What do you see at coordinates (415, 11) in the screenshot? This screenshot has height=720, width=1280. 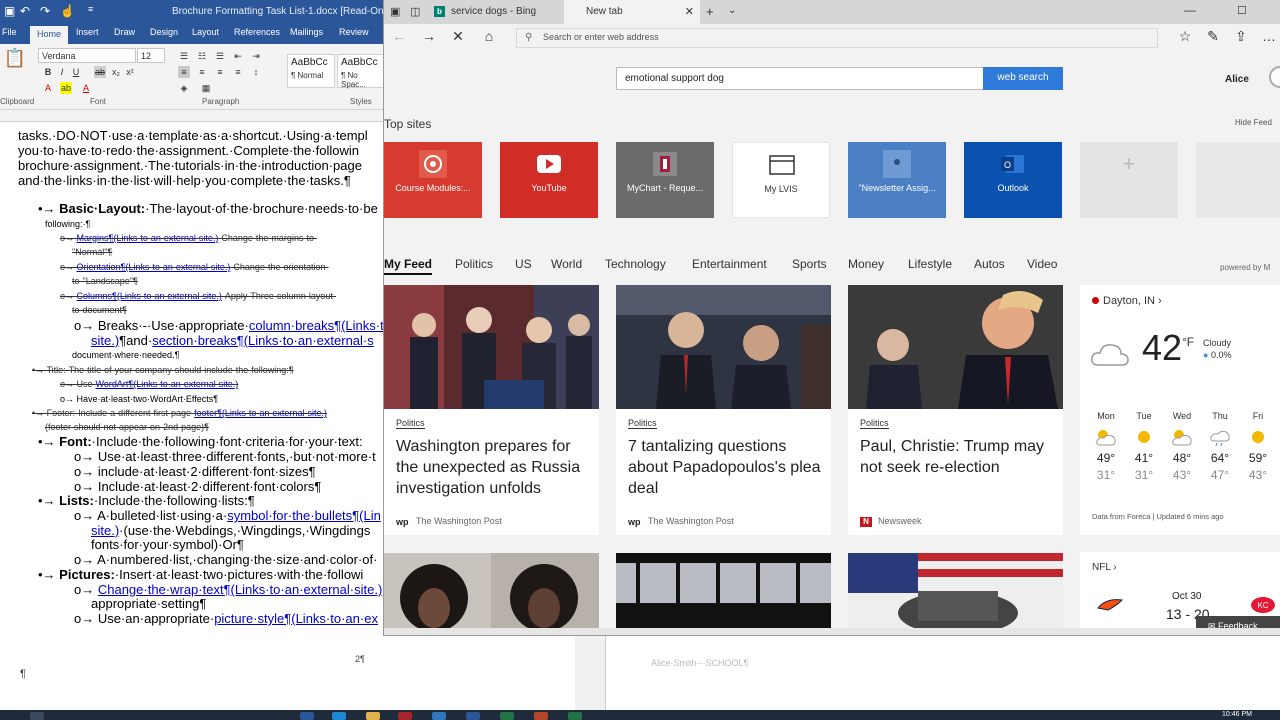 I see `show-tabs-aside-icon: ◫` at bounding box center [415, 11].